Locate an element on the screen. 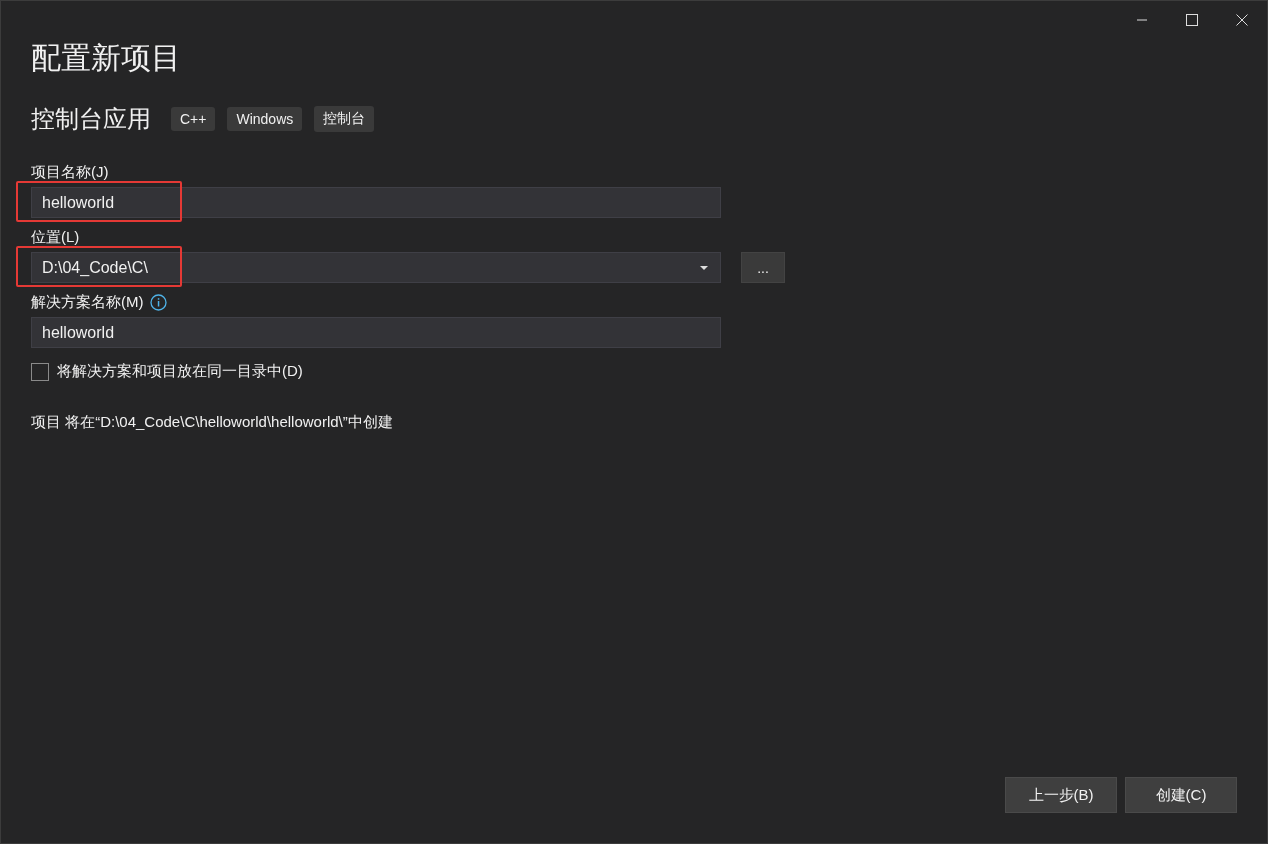 The height and width of the screenshot is (844, 1268). back-button: 上一步(B) is located at coordinates (1061, 795).